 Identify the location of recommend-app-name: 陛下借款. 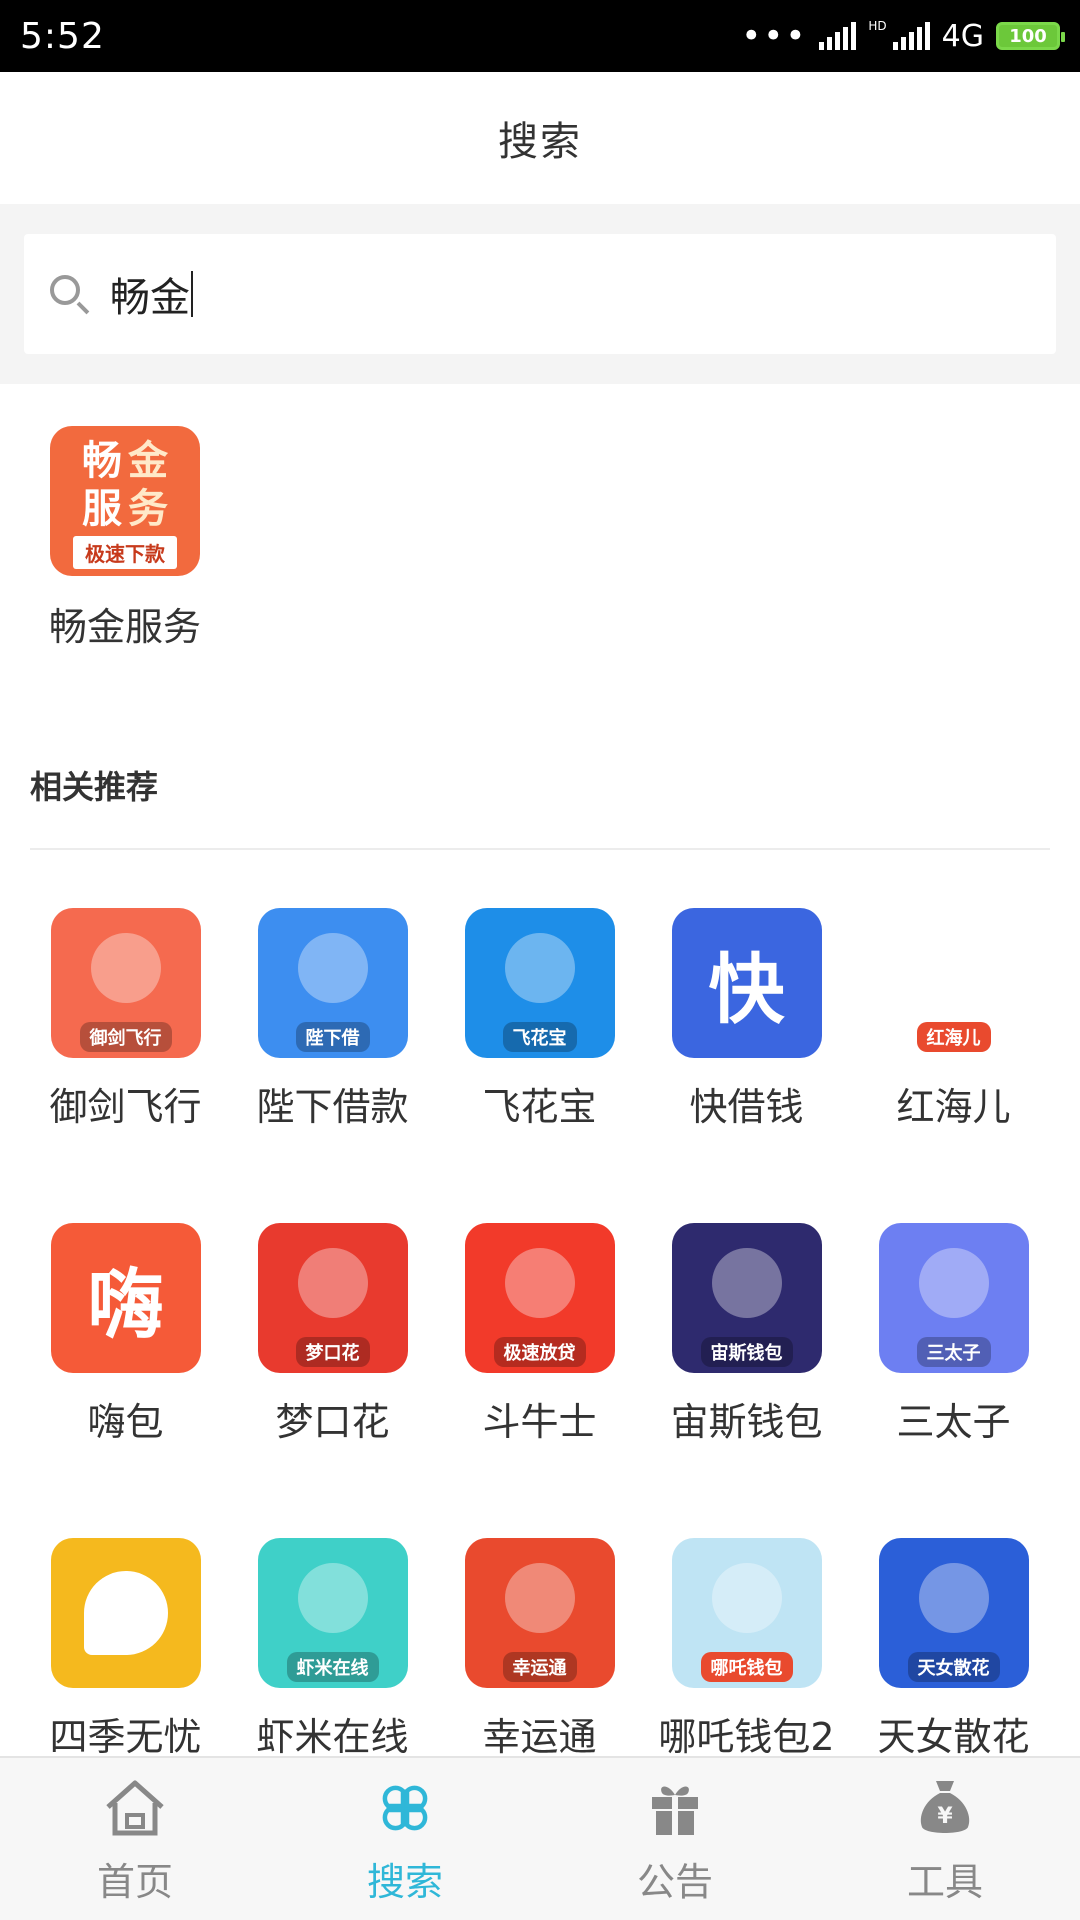
(332, 1103).